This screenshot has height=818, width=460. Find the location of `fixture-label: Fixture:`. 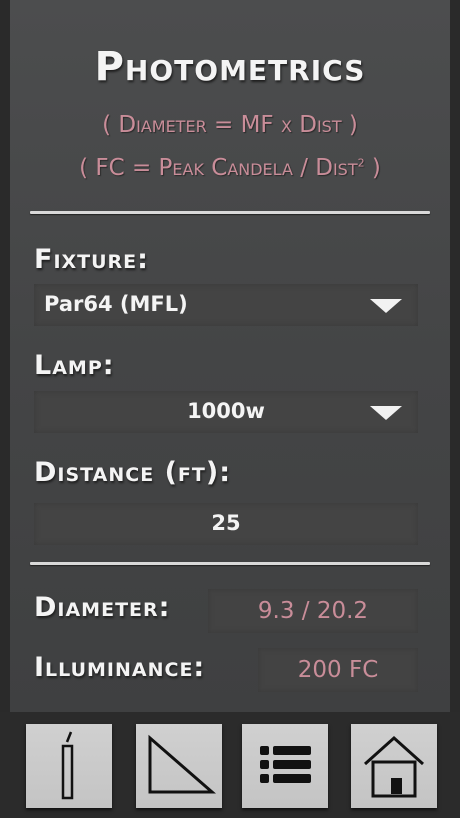

fixture-label: Fixture: is located at coordinates (91, 259).